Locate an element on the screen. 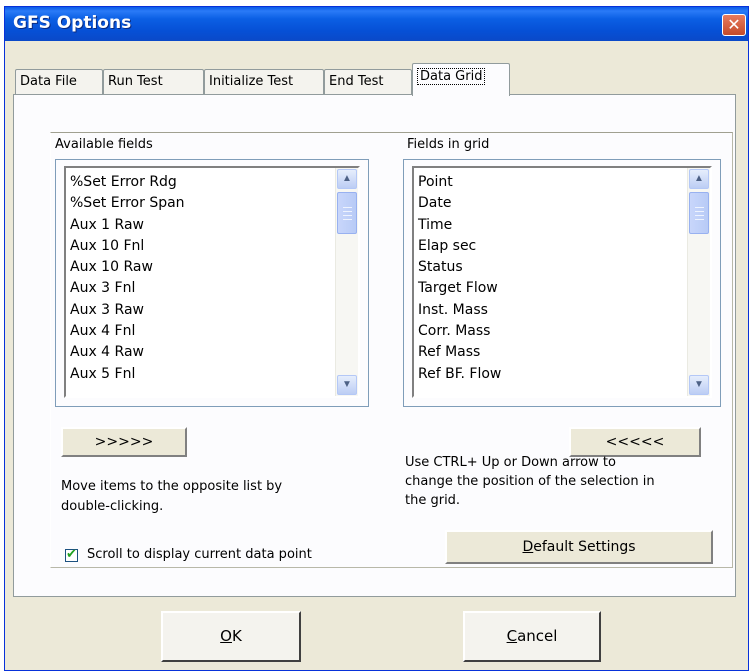 Image resolution: width=749 pixels, height=671 pixels. list-item: Point is located at coordinates (459, 182).